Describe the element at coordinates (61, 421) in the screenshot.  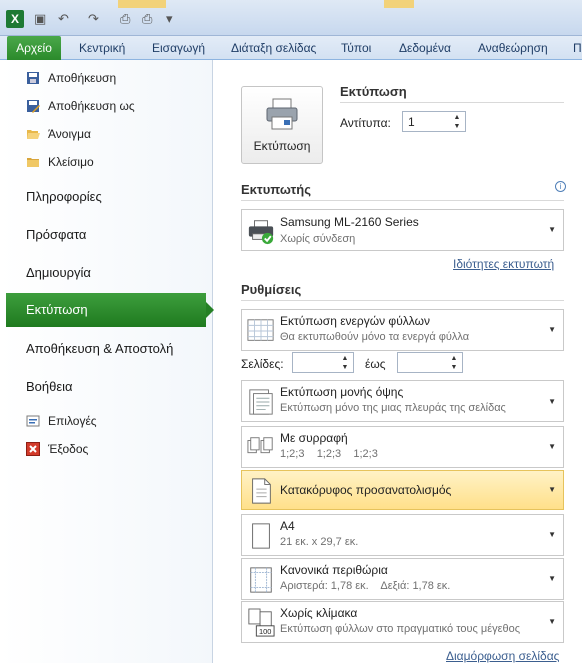
I see `nav-options: Επιλογές` at that location.